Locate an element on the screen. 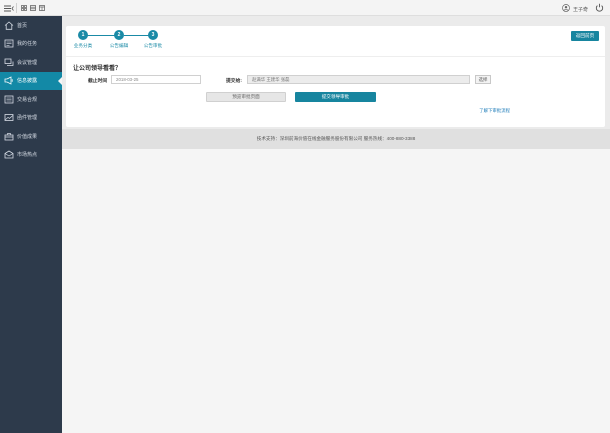 The width and height of the screenshot is (610, 433). section-title: 让公司领导看看？ is located at coordinates (97, 69).